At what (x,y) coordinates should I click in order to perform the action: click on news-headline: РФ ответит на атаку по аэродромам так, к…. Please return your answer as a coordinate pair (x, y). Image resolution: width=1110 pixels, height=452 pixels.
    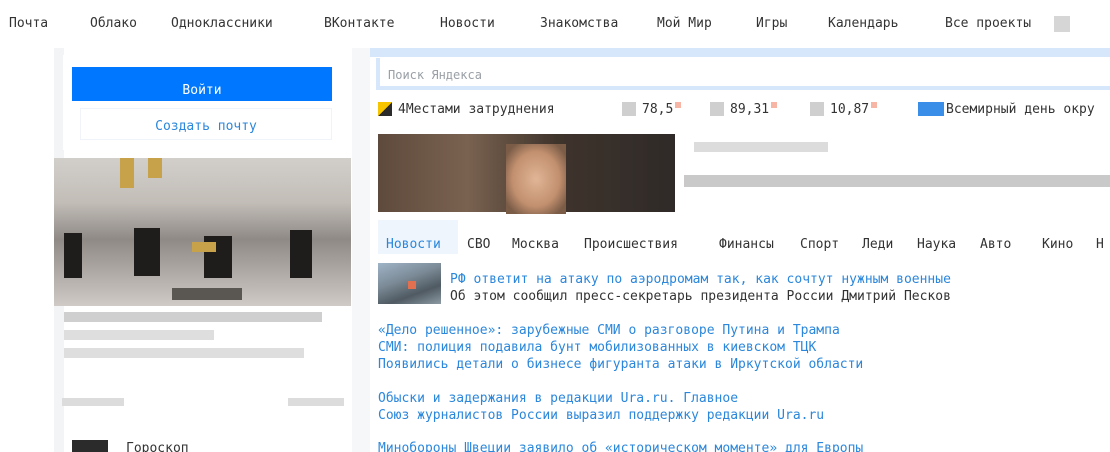
    Looking at the image, I should click on (700, 279).